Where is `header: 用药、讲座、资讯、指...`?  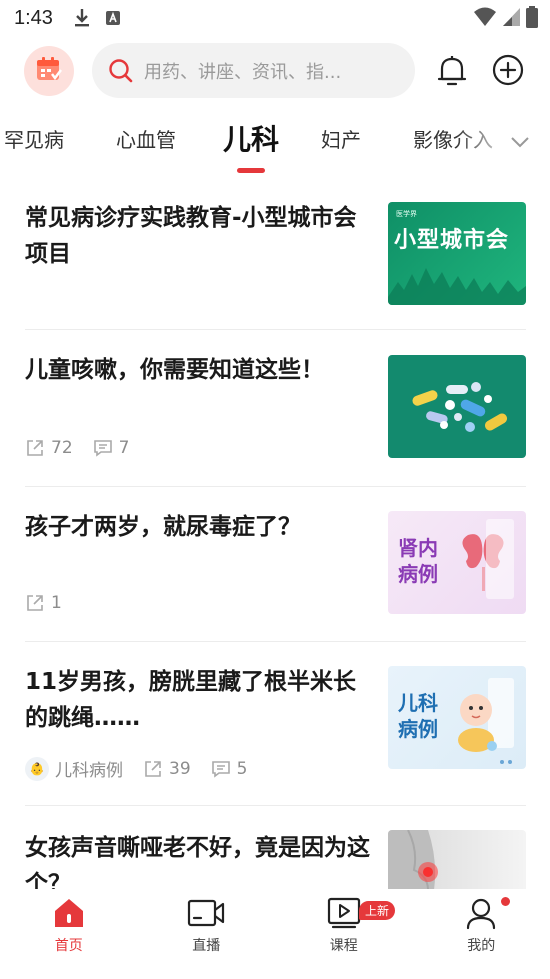
header: 用药、讲座、资讯、指... is located at coordinates (275, 72).